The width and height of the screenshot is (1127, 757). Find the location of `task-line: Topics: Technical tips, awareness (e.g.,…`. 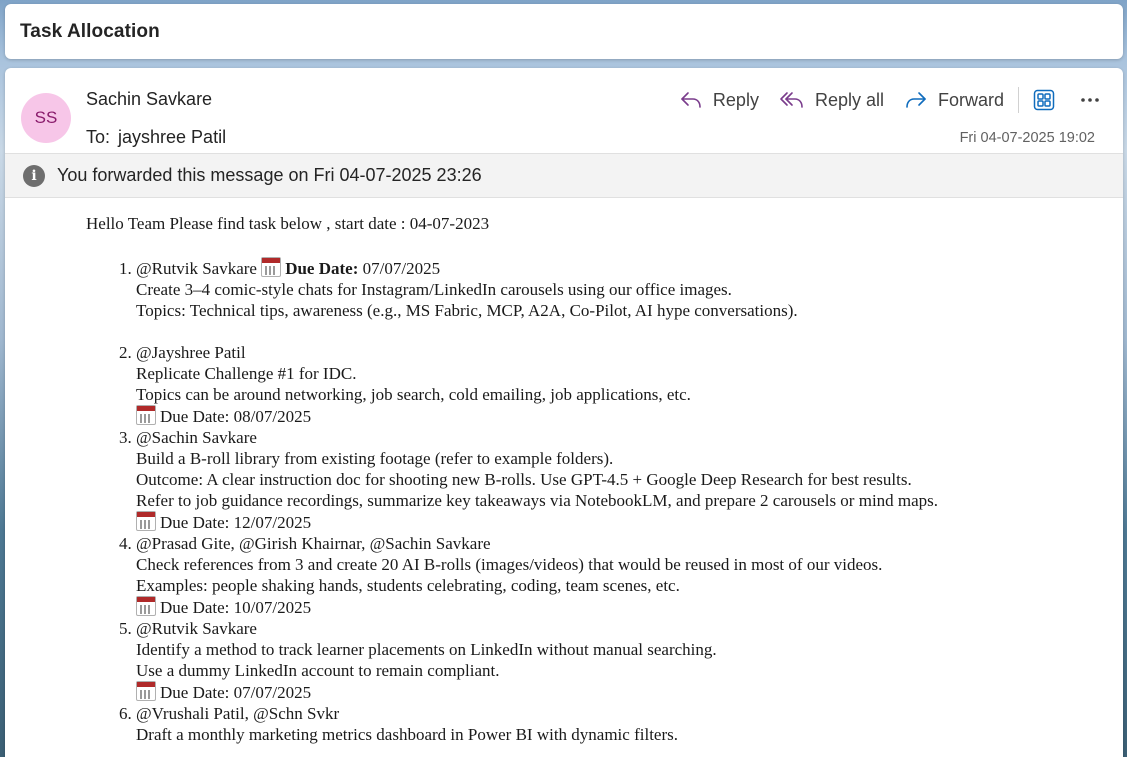

task-line: Topics: Technical tips, awareness (e.g.,… is located at coordinates (467, 310).